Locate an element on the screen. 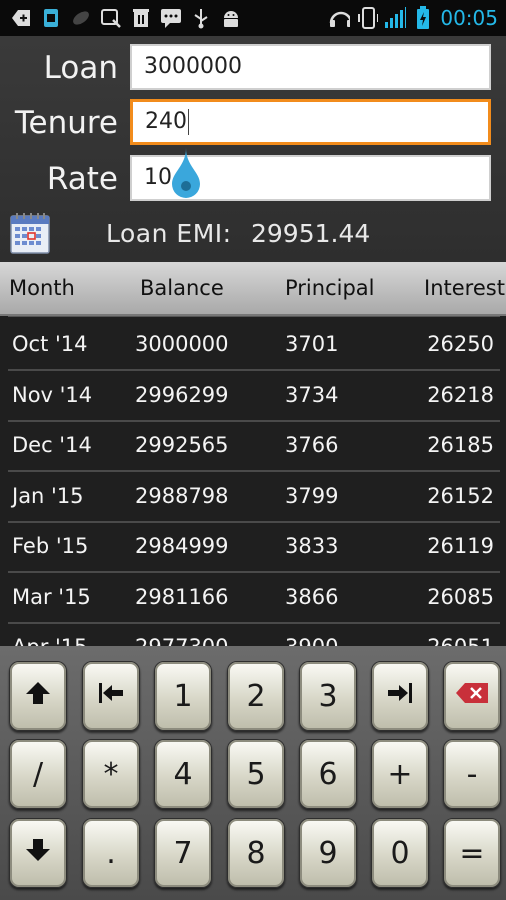  multiply-label: * is located at coordinates (111, 774).